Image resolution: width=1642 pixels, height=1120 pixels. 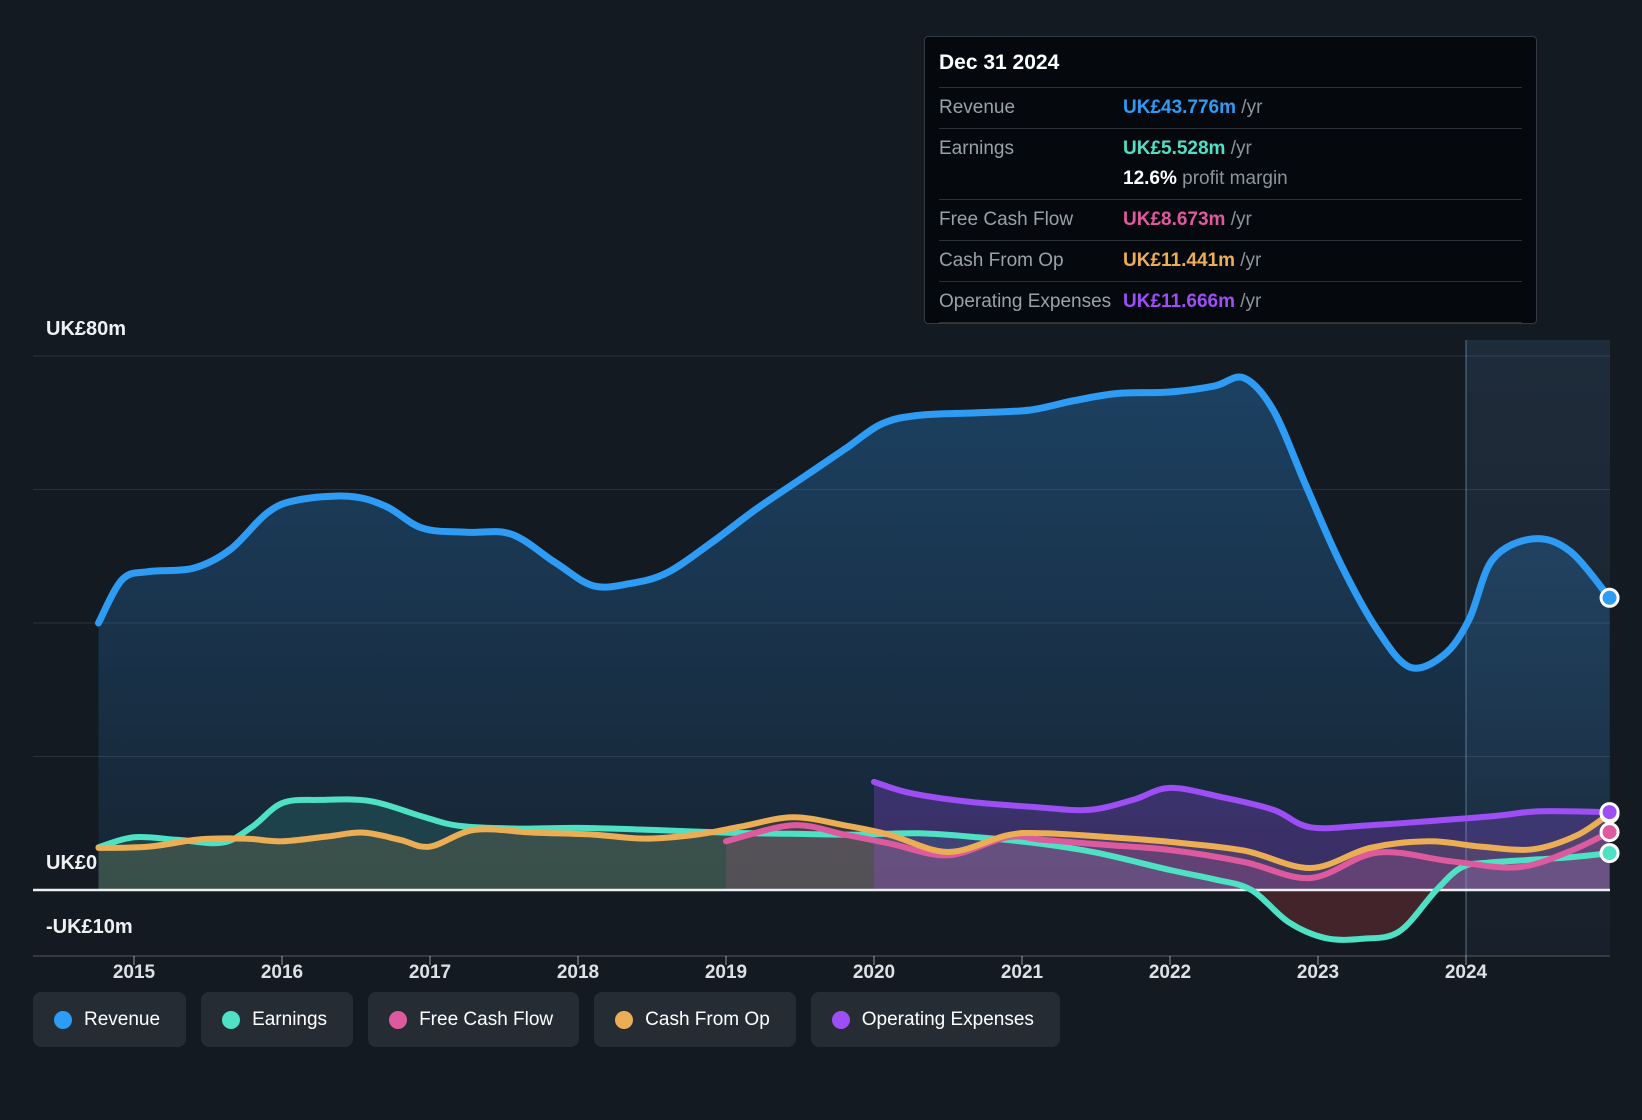 I want to click on legend-item-label: Earnings, so click(x=290, y=1019).